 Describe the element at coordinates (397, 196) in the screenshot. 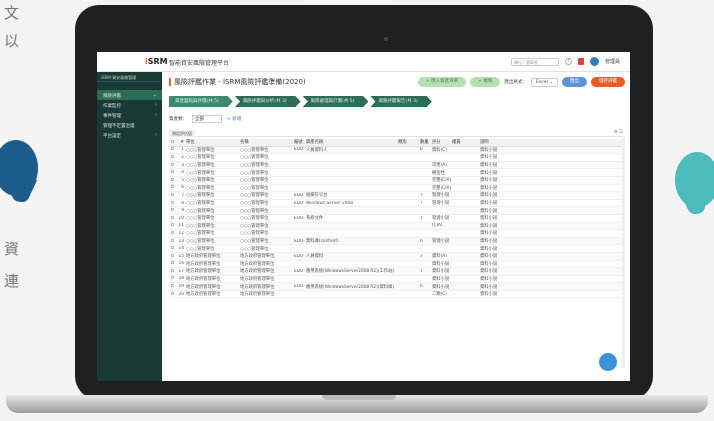

I see `table-row: 7○○○管理單位○○○管理單位EDU-02組織符号台7管理小說資料小說` at that location.